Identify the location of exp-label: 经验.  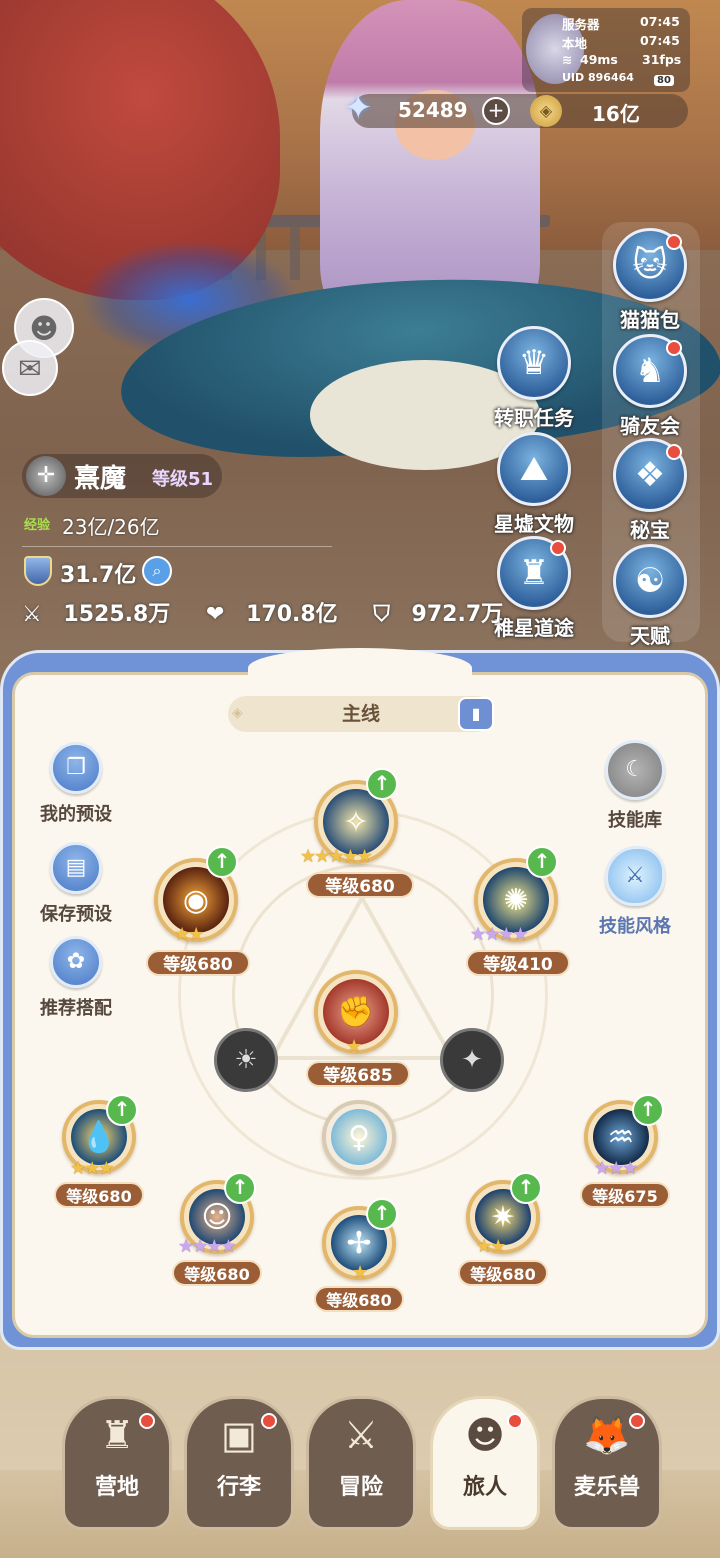
(37, 525).